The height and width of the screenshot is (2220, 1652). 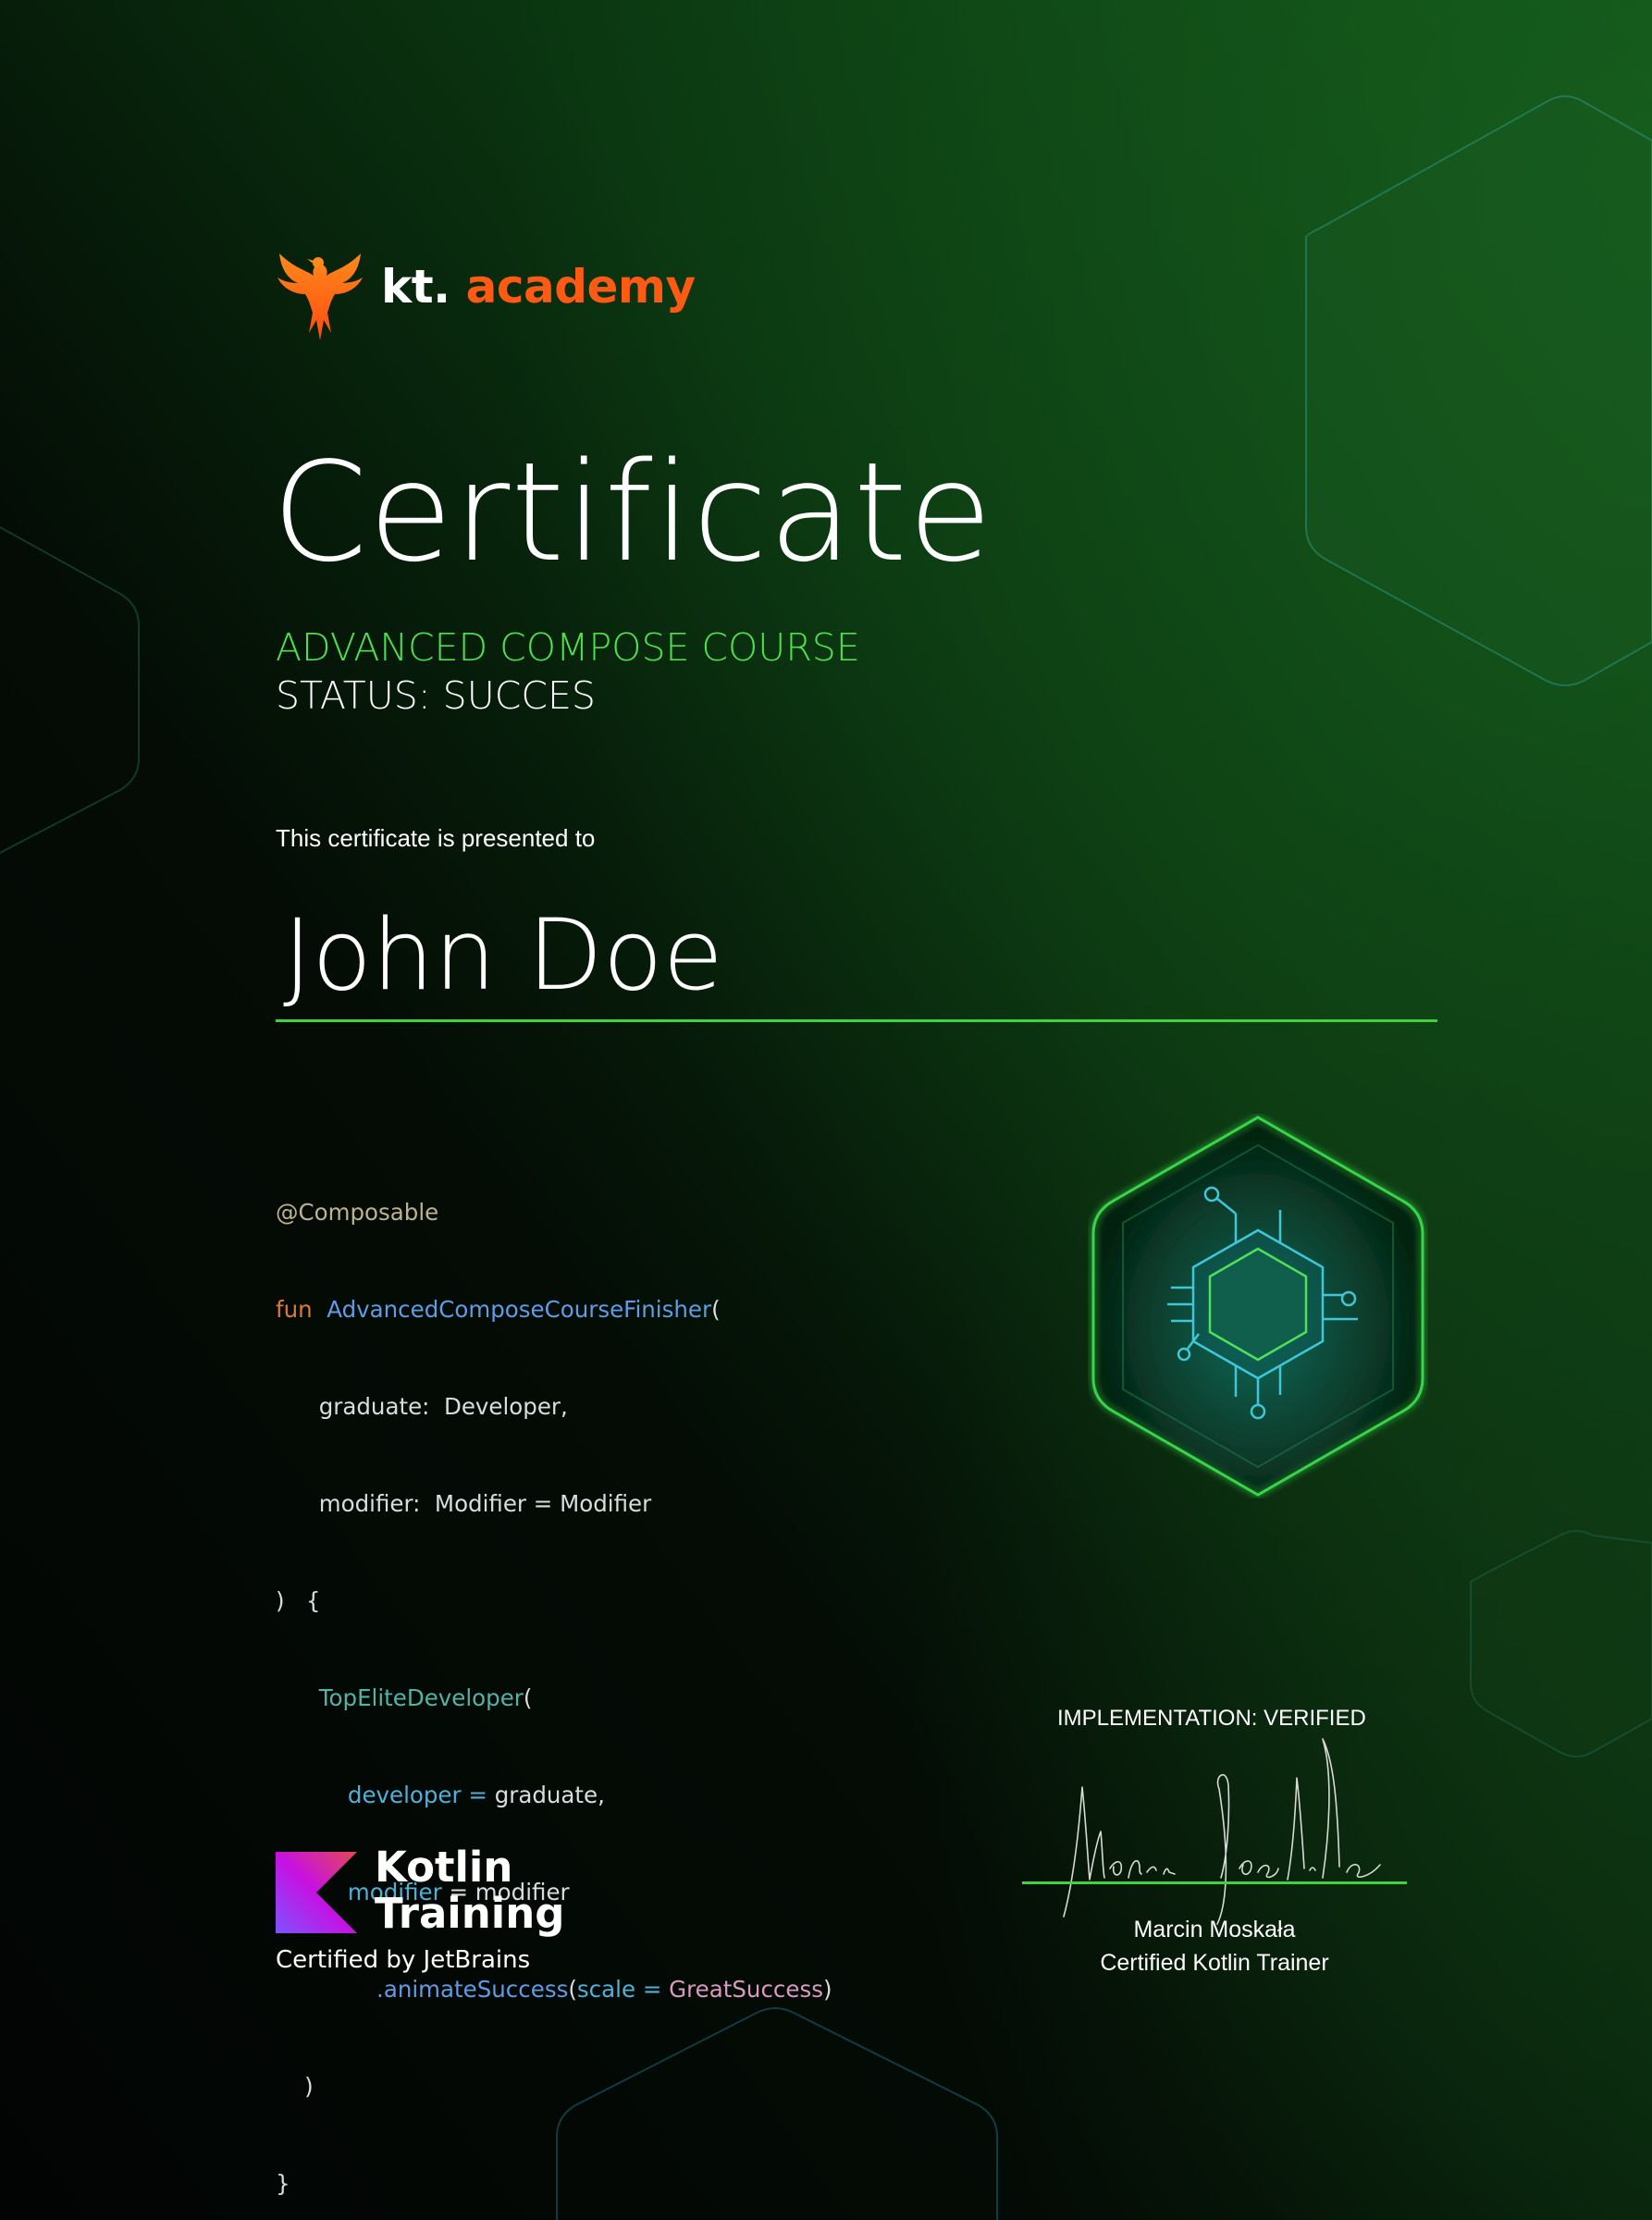 I want to click on name-underline, so click(x=856, y=1021).